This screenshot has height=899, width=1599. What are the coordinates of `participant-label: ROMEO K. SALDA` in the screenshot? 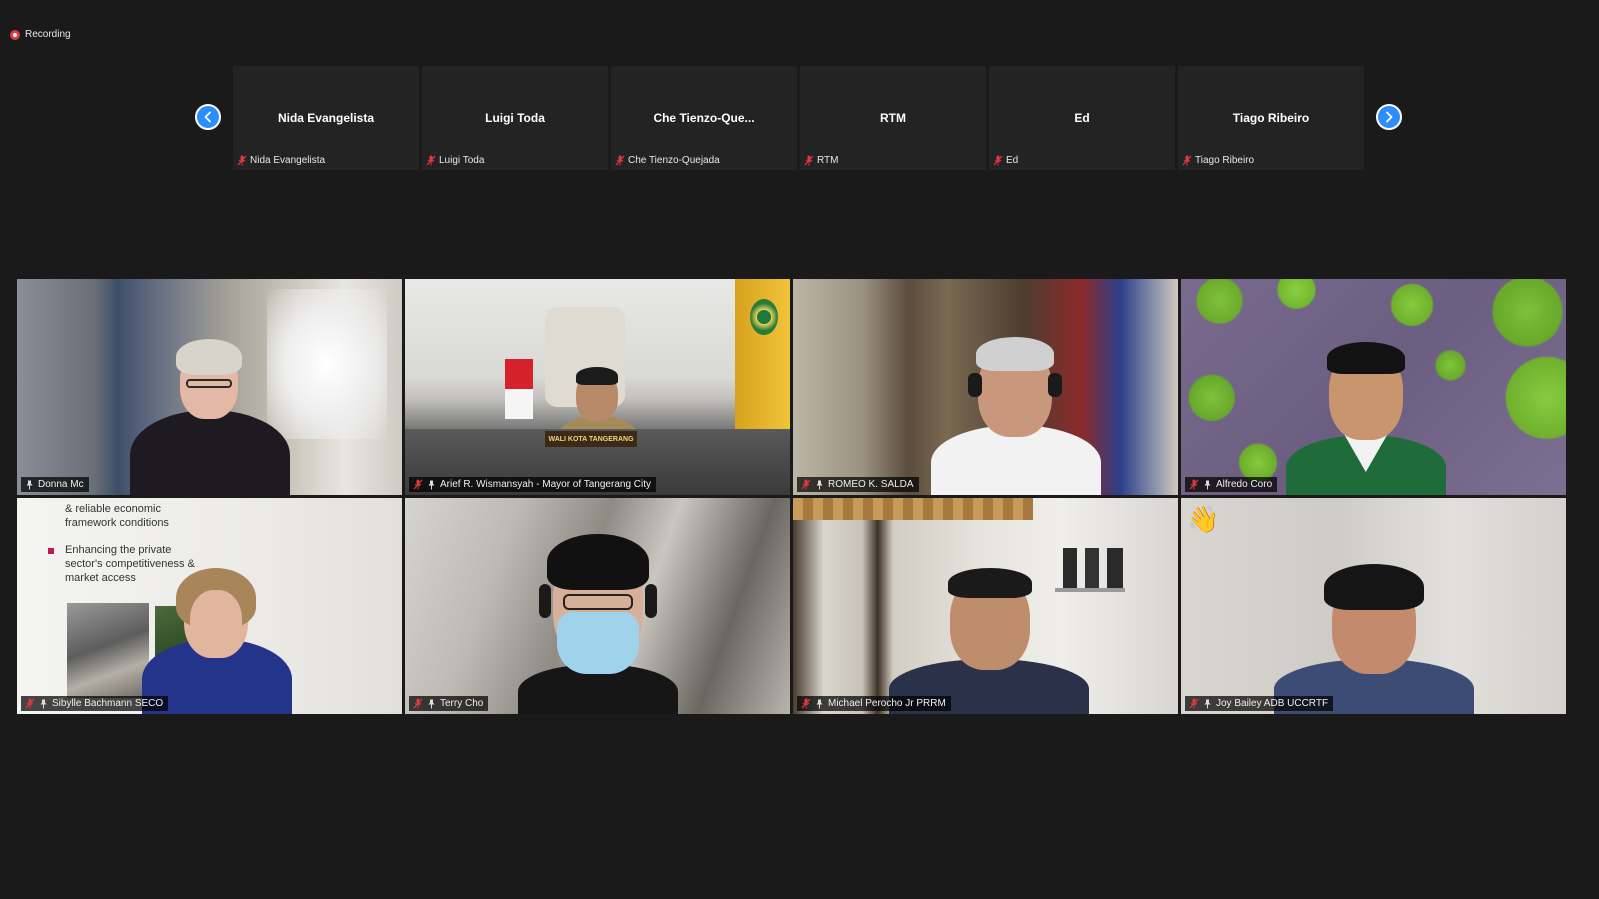 It's located at (858, 484).